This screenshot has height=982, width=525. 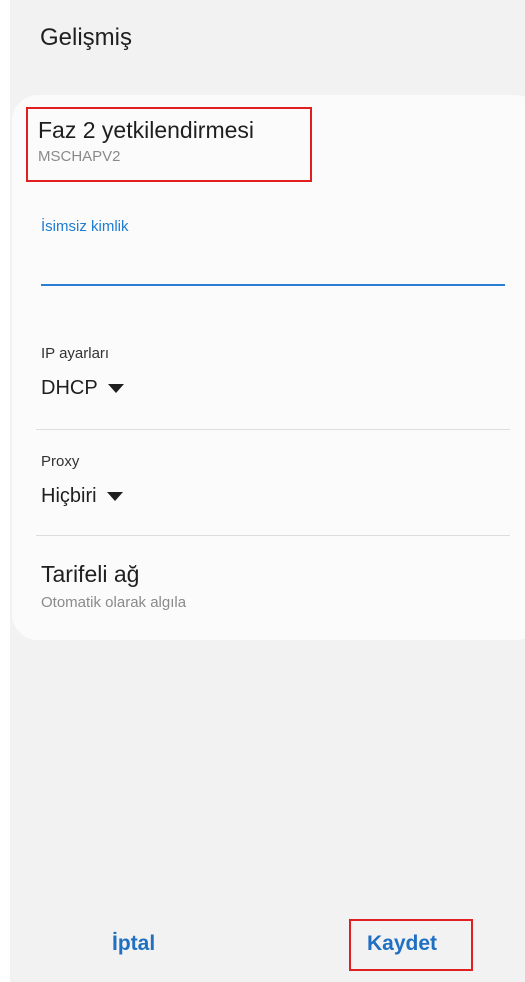 I want to click on metered-network-value: Otomatik olarak algıla, so click(x=114, y=602).